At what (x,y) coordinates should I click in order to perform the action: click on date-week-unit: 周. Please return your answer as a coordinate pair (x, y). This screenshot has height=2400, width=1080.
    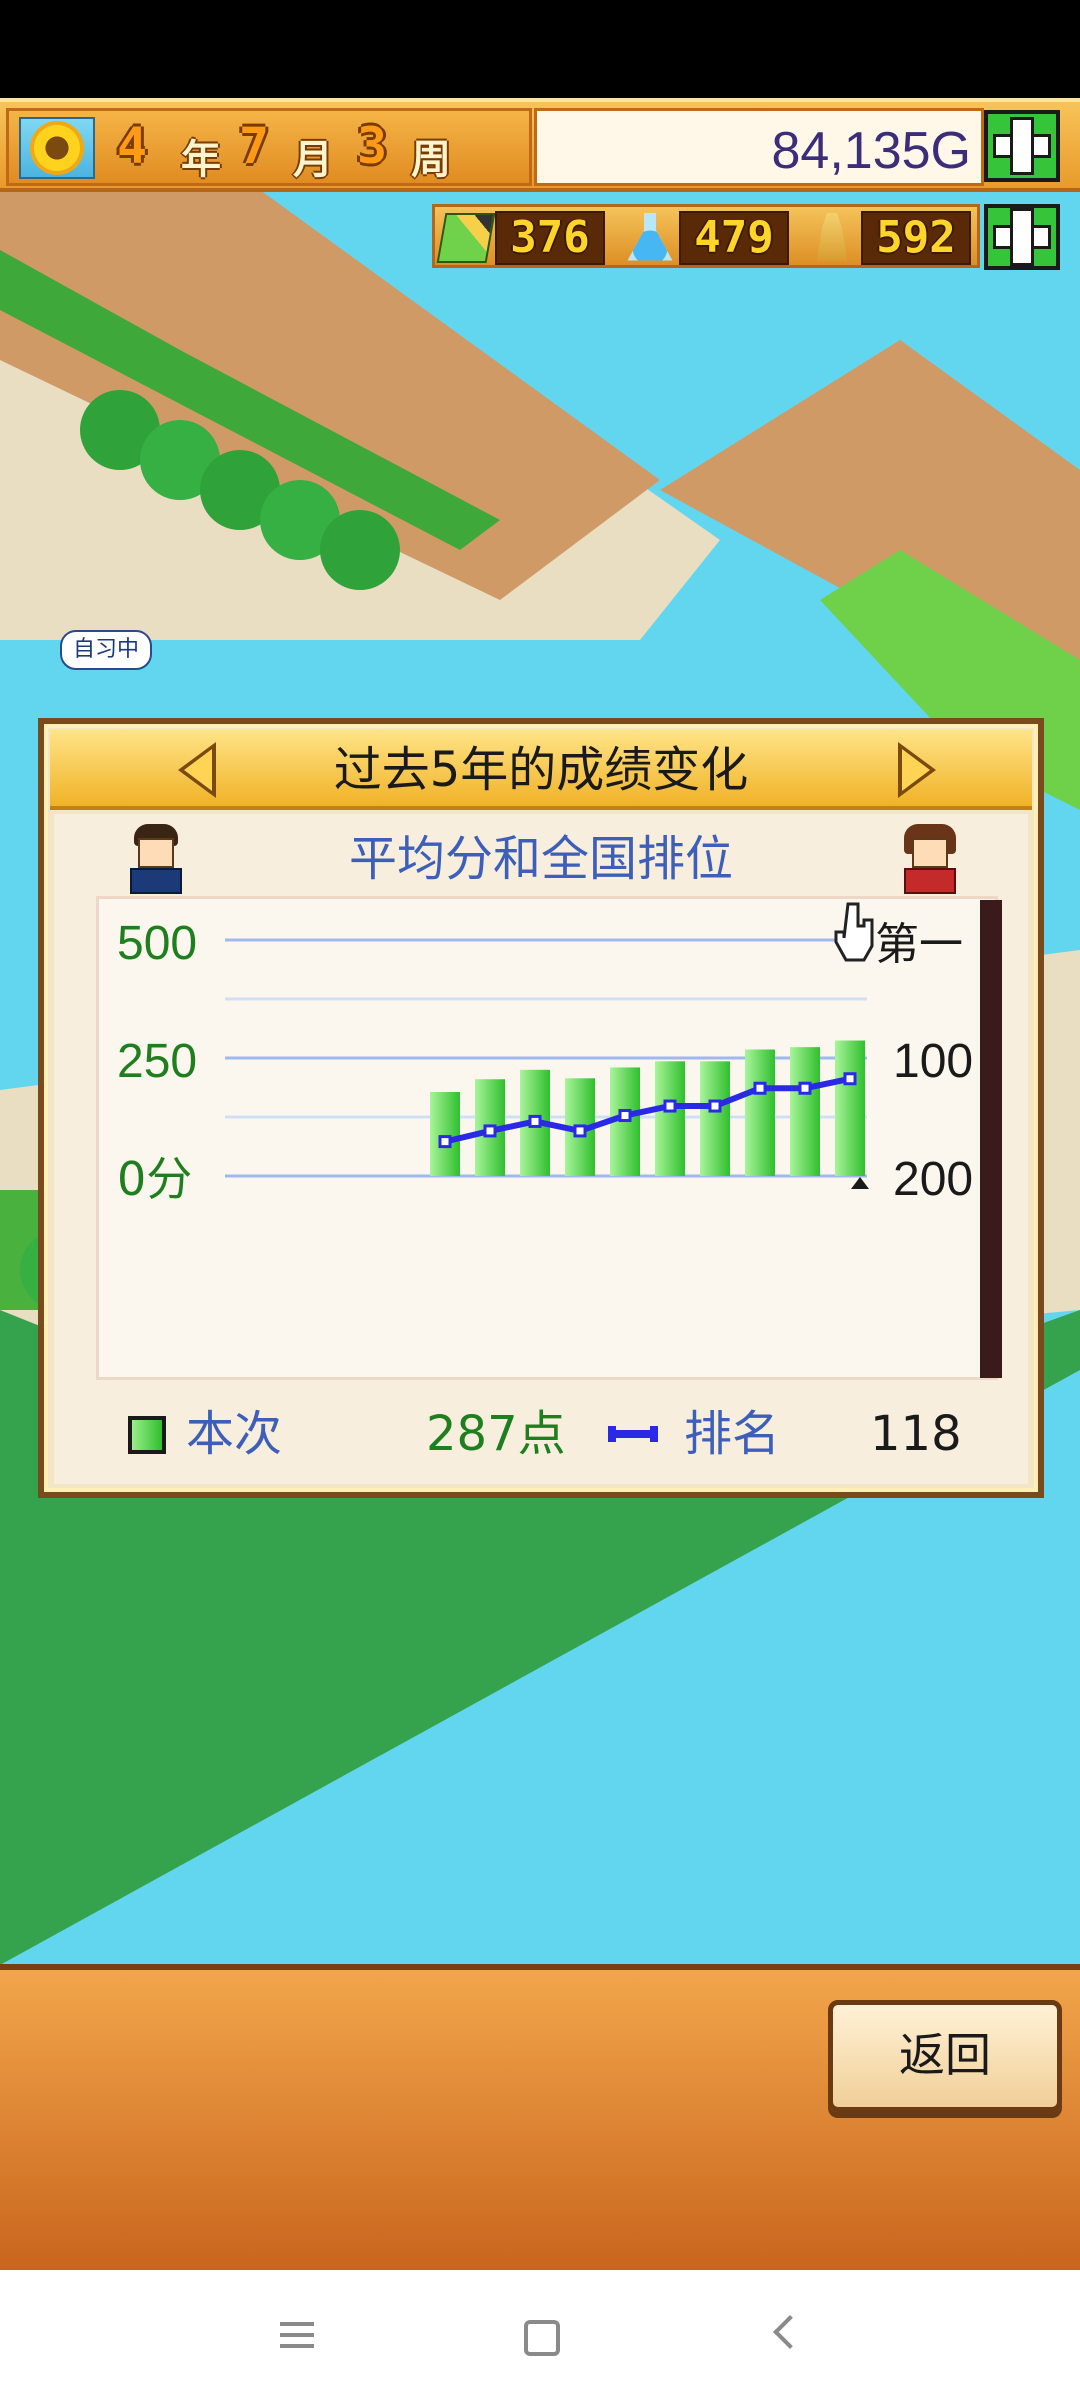
    Looking at the image, I should click on (431, 160).